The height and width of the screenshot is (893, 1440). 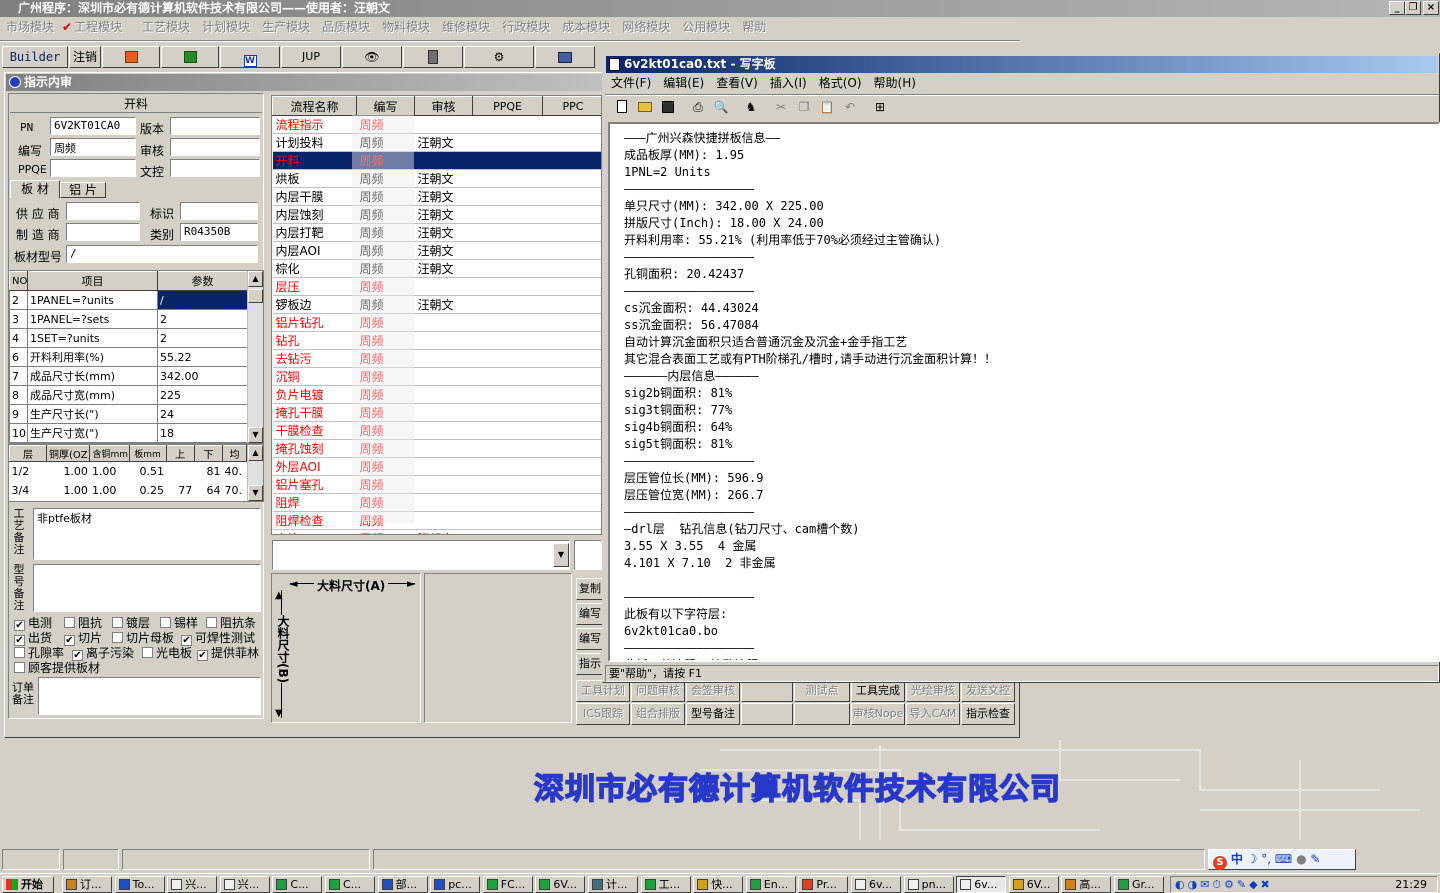 What do you see at coordinates (255, 473) in the screenshot?
I see `layer-scrollbar: ▲ ▼` at bounding box center [255, 473].